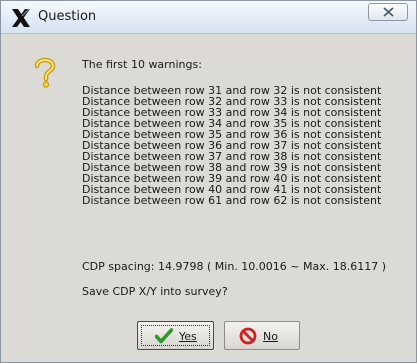 Image resolution: width=417 pixels, height=363 pixels. I want to click on close-button, so click(388, 12).